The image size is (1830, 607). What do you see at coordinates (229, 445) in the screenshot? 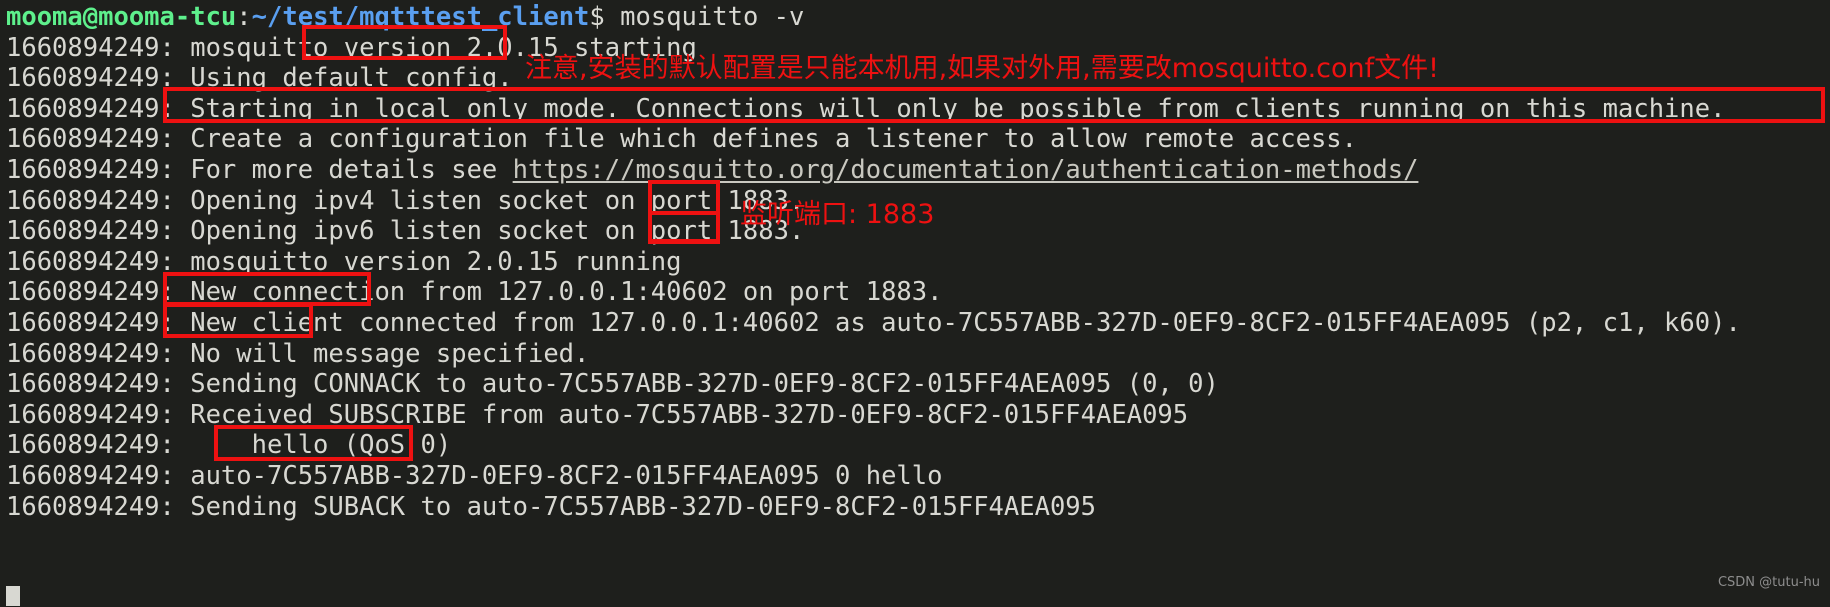
I see `log-line: 1660894249: hello (QoS 0)` at bounding box center [229, 445].